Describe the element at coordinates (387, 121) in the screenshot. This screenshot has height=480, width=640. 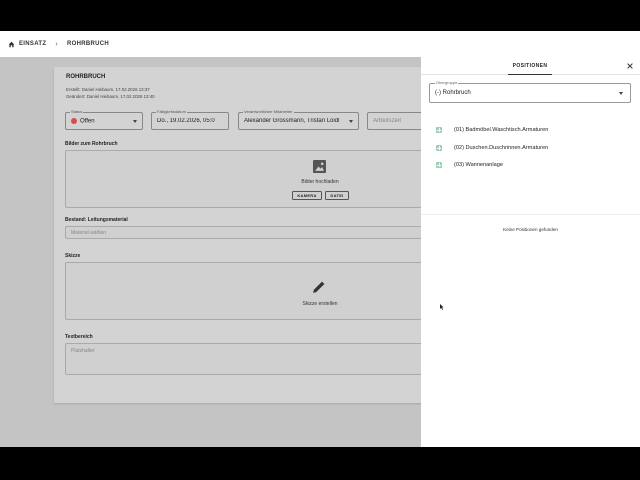
I see `worktime-placeholder: Arbeitszeit` at that location.